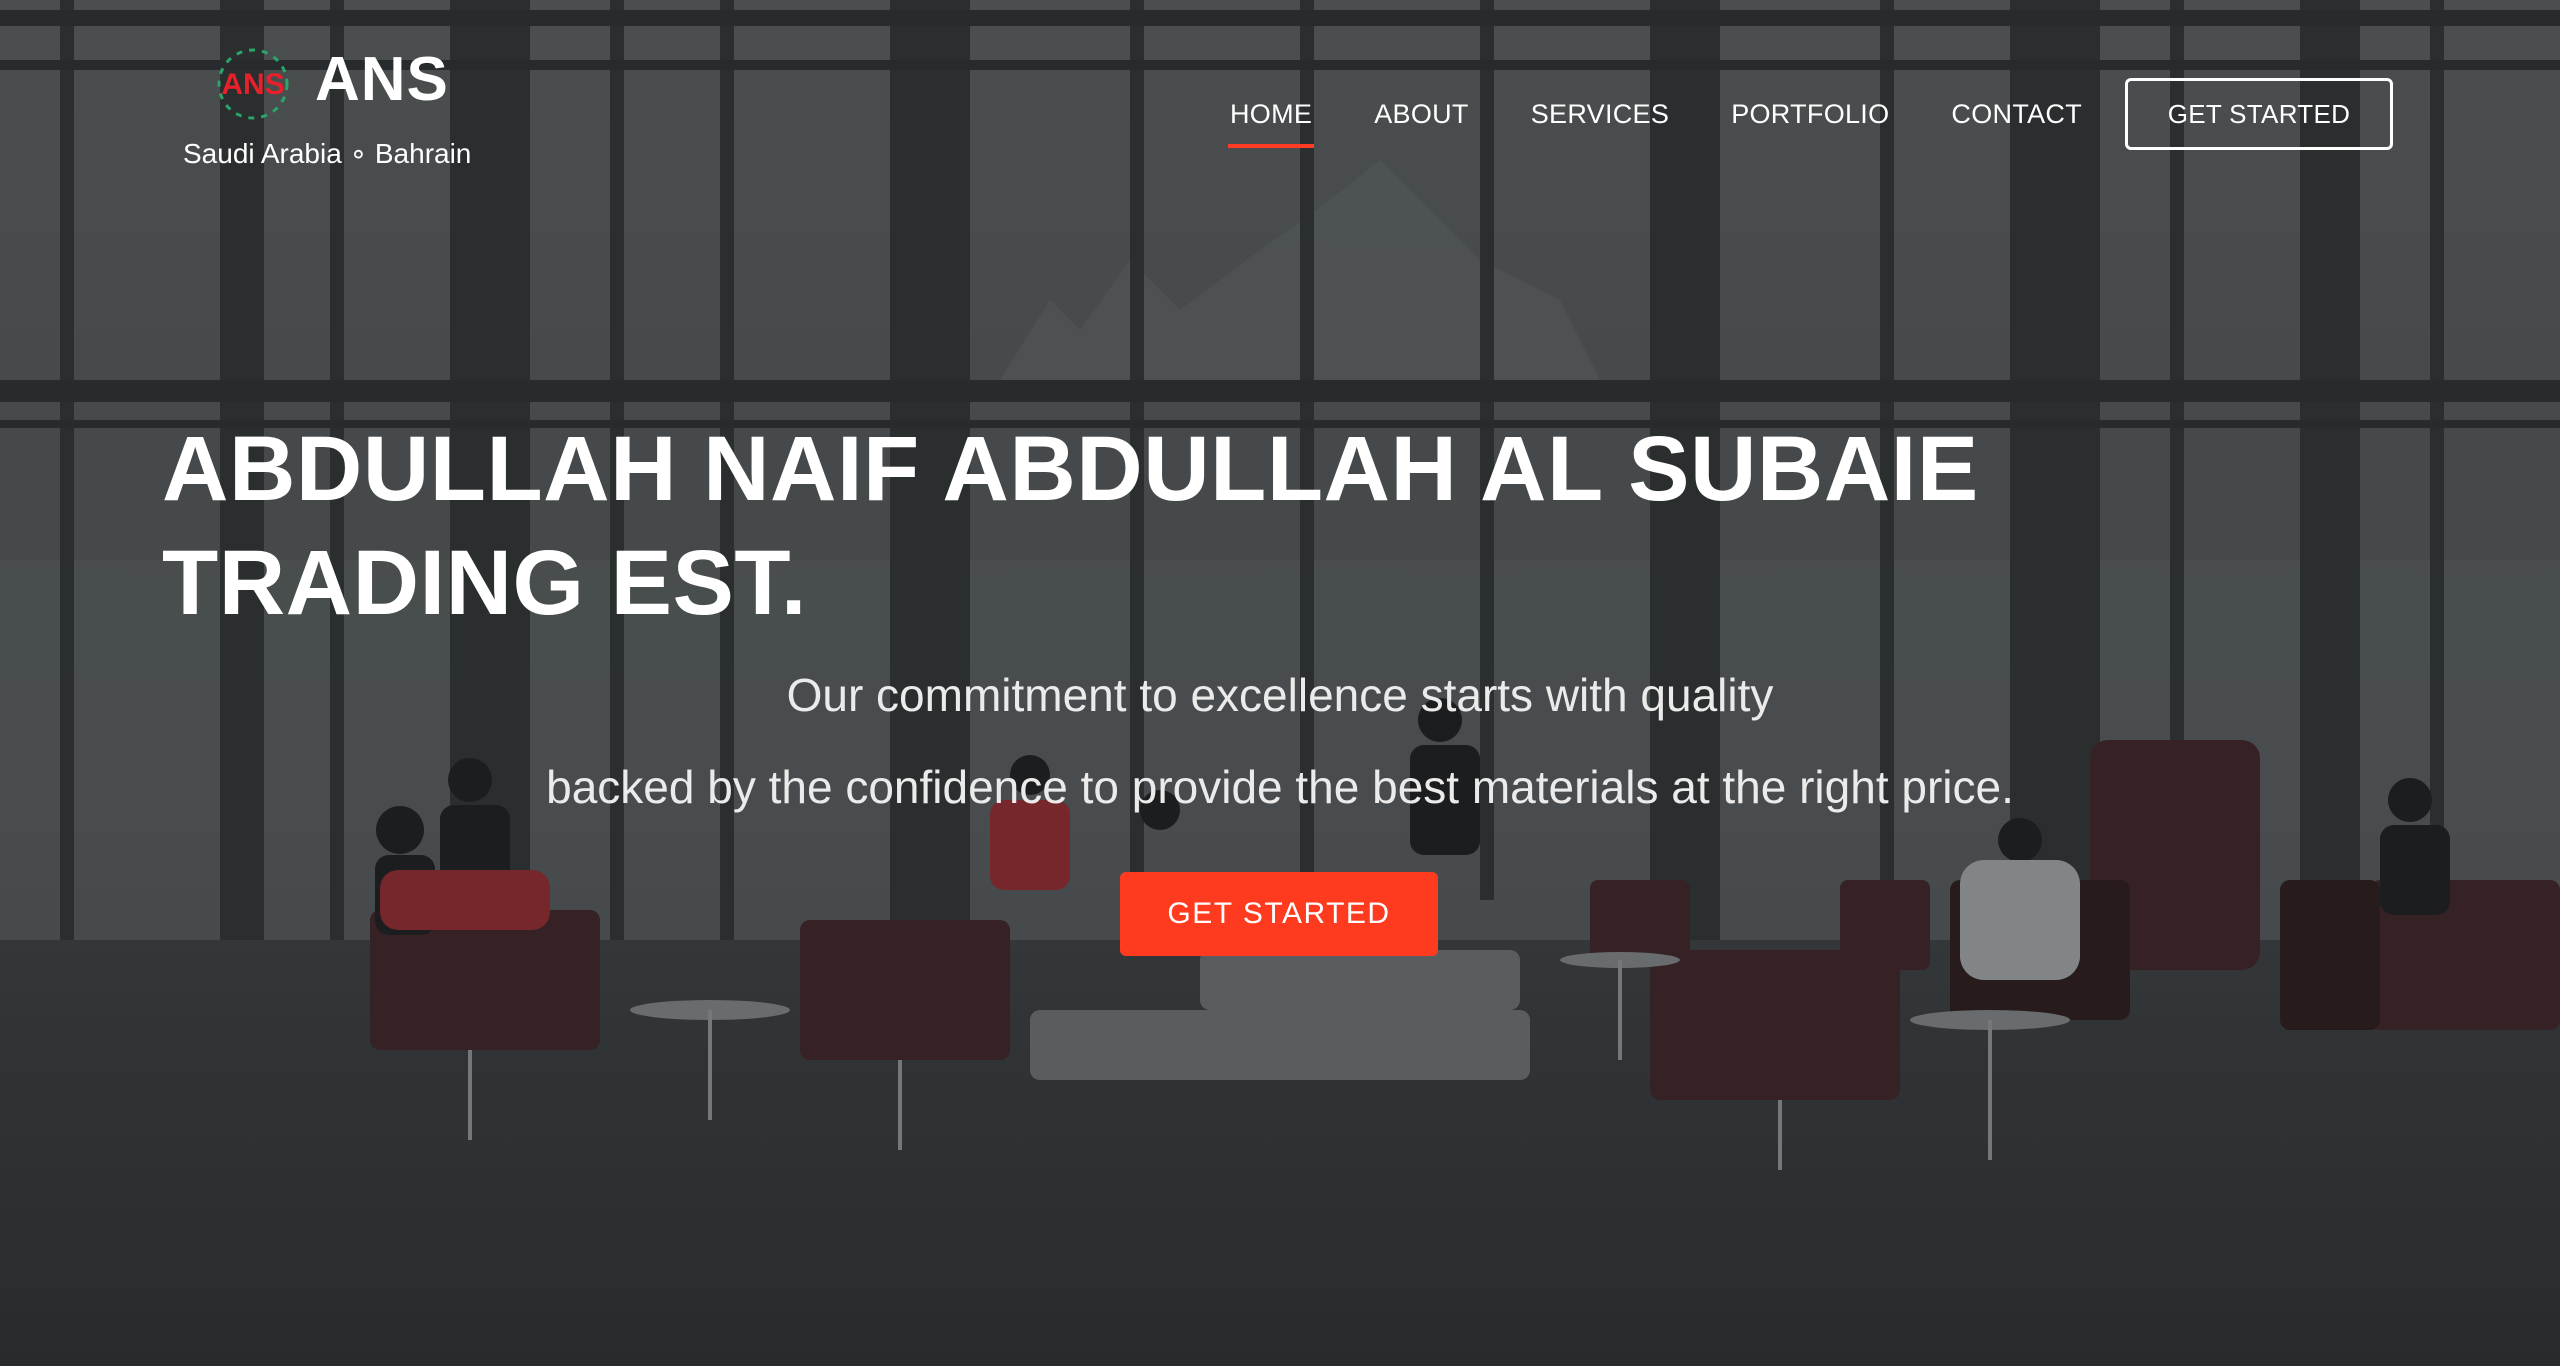 The image size is (2560, 1366). Describe the element at coordinates (484, 583) in the screenshot. I see `hero-headline-line-2: TRADING EST.` at that location.